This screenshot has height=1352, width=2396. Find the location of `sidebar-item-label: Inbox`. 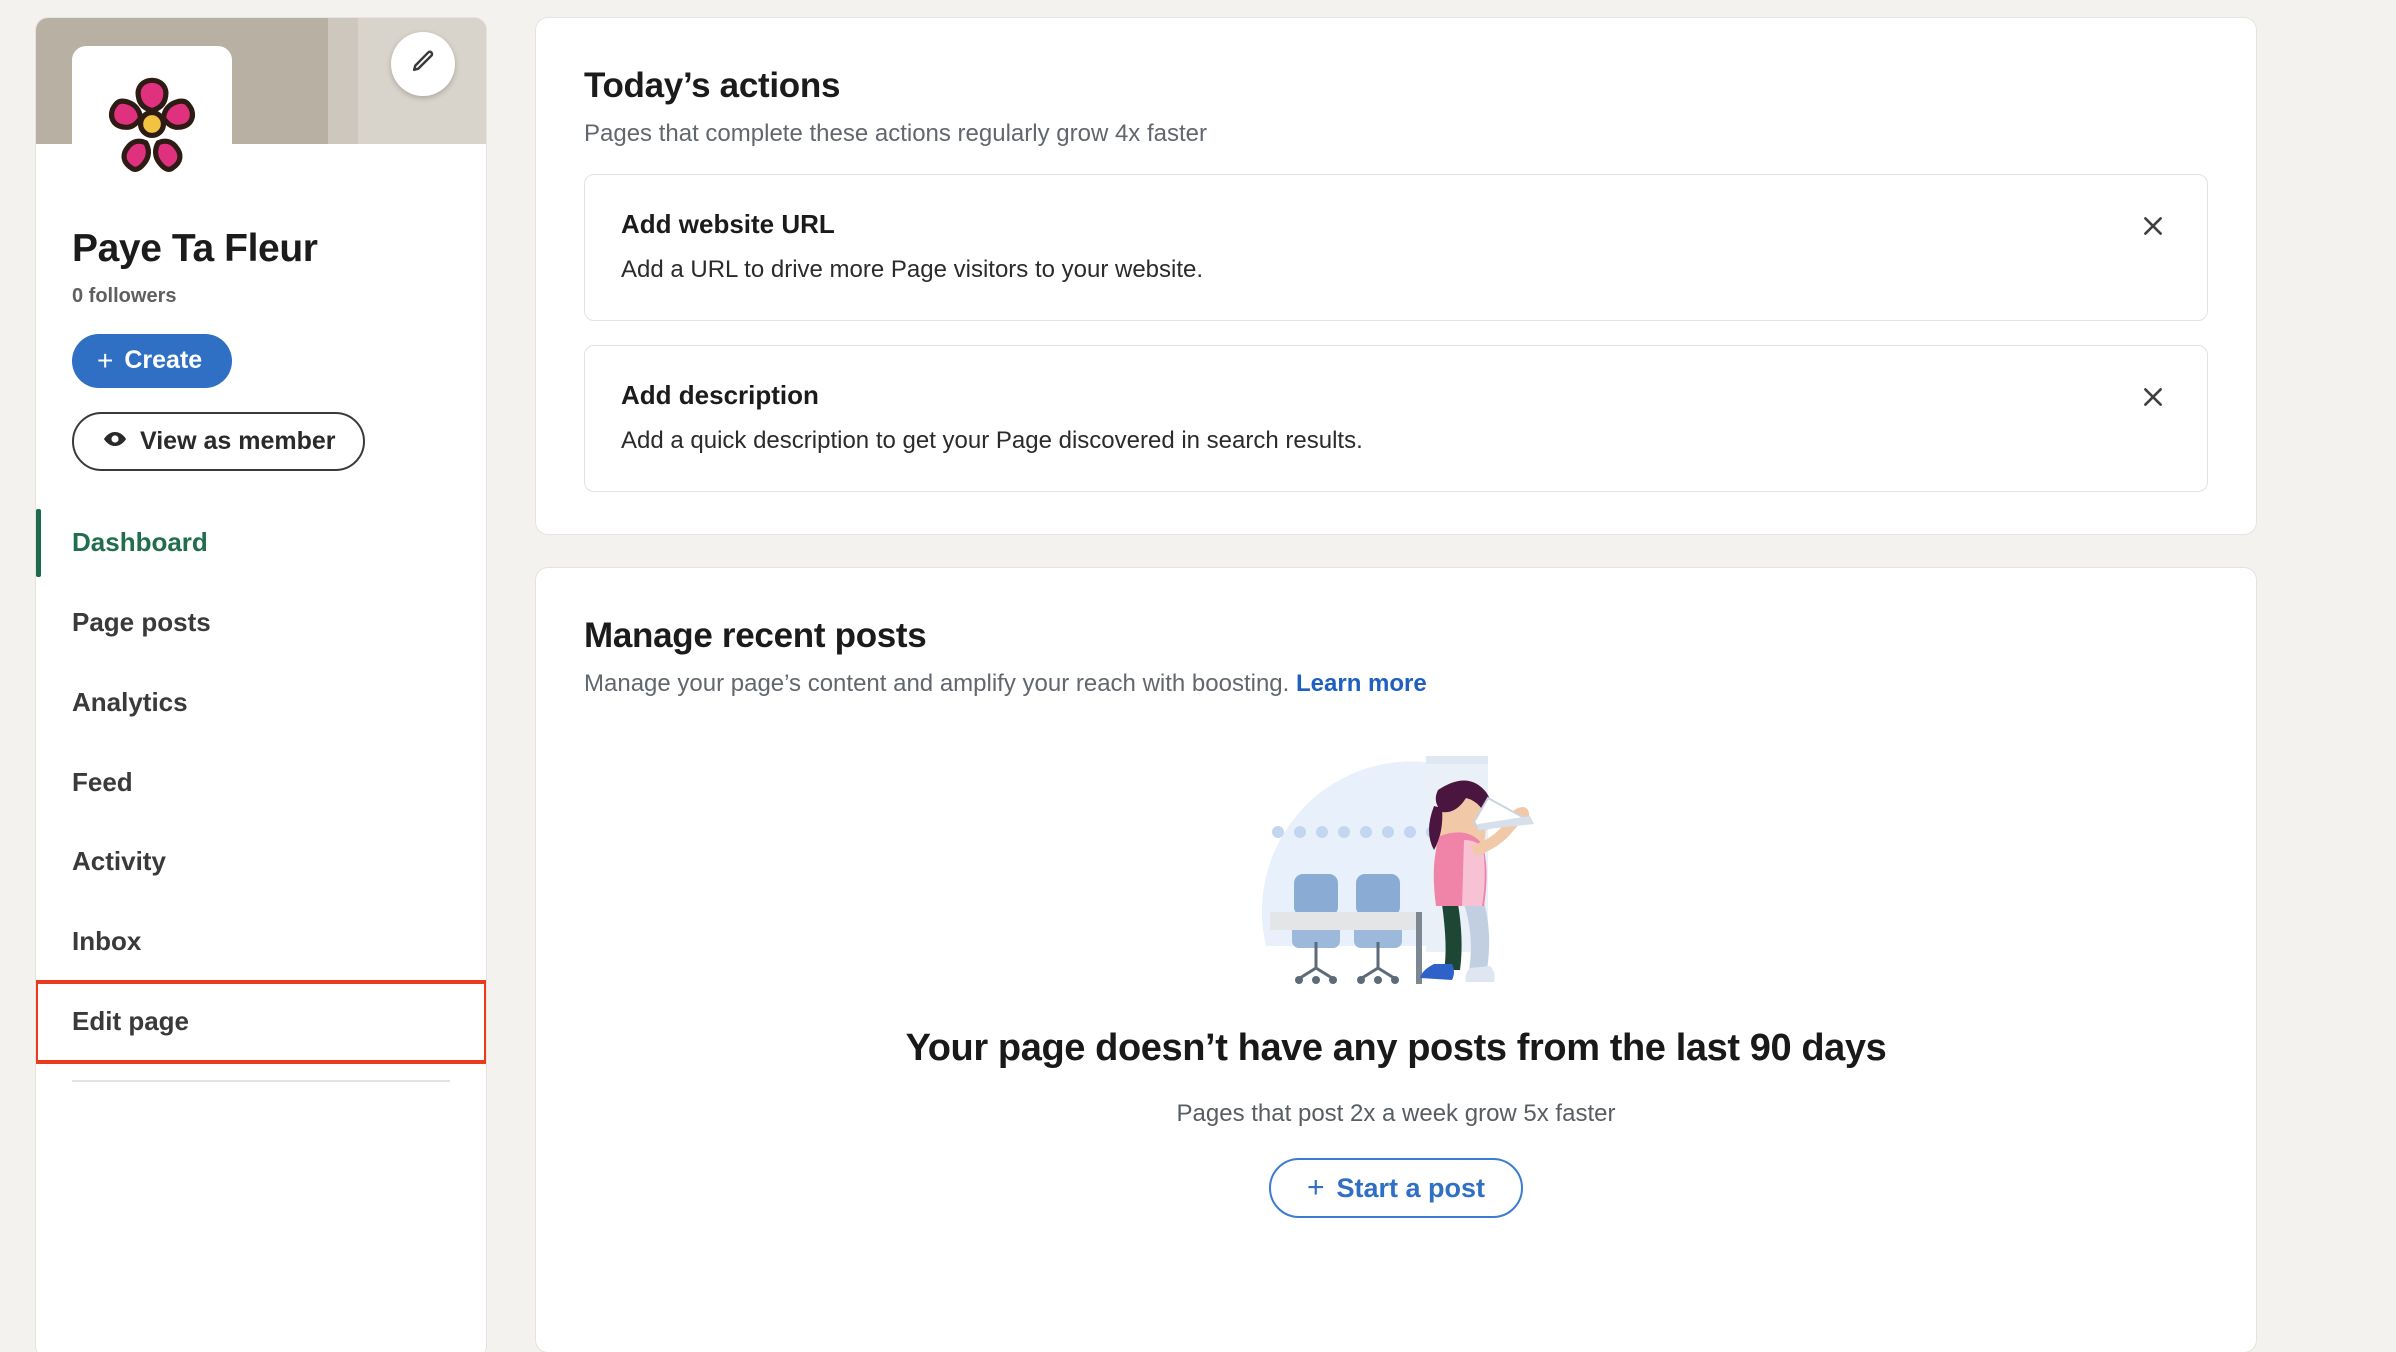

sidebar-item-label: Inbox is located at coordinates (107, 941).